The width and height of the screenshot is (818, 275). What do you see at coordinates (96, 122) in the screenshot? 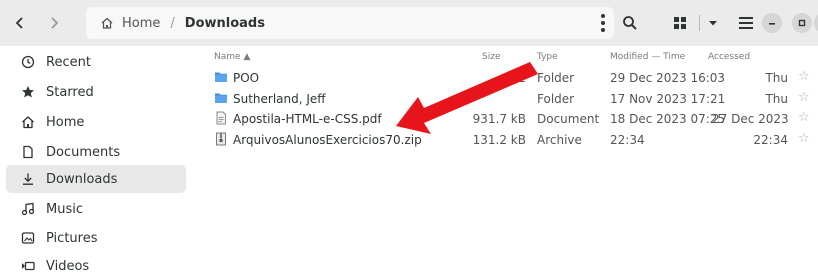
I see `sidebar-item-home: Home` at bounding box center [96, 122].